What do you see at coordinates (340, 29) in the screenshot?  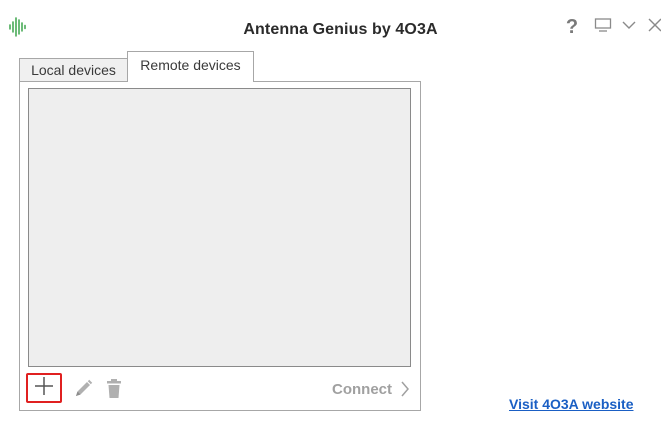 I see `window-title-text: Antenna Genius by 4O3A` at bounding box center [340, 29].